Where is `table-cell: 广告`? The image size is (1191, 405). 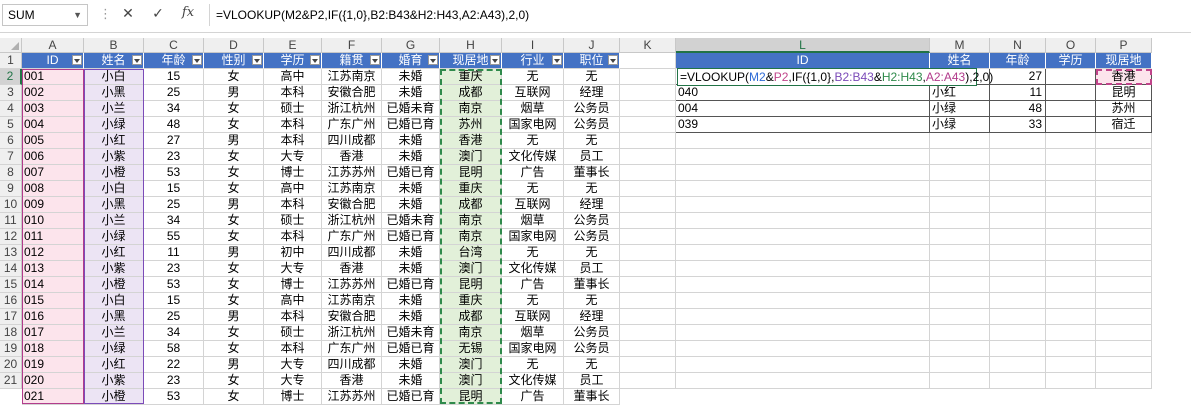
table-cell: 广告 is located at coordinates (533, 397).